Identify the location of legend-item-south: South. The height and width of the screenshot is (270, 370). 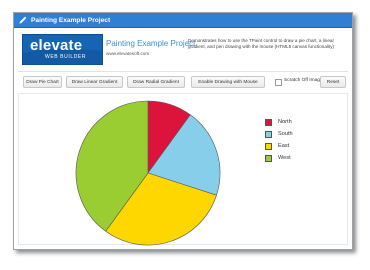
(279, 134).